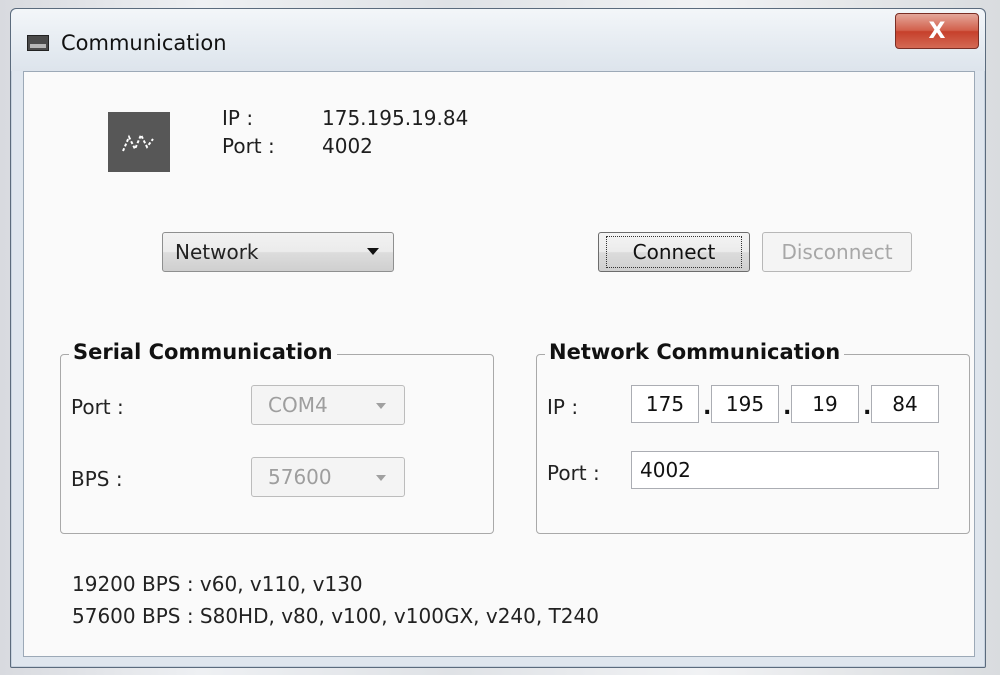  Describe the element at coordinates (825, 404) in the screenshot. I see `ip-octet-3-input: 19` at that location.